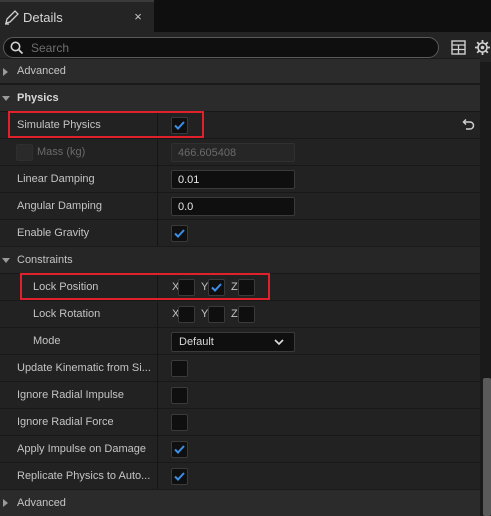 The height and width of the screenshot is (516, 491). I want to click on property-label: Enable Gravity, so click(53, 233).